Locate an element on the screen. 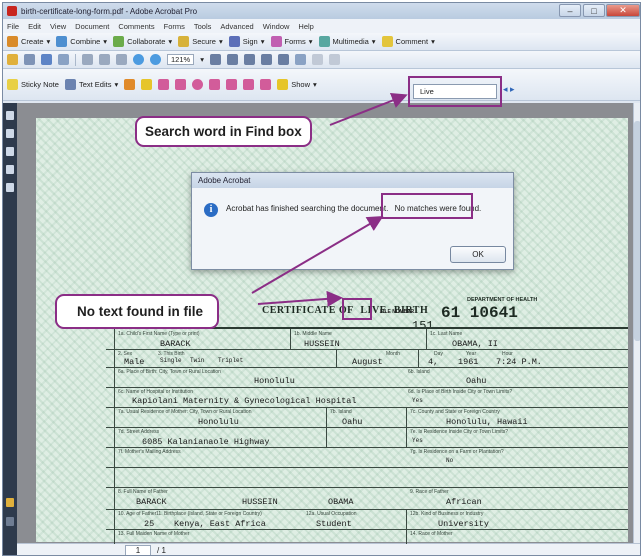  zoom-tool-icon is located at coordinates (121, 59).